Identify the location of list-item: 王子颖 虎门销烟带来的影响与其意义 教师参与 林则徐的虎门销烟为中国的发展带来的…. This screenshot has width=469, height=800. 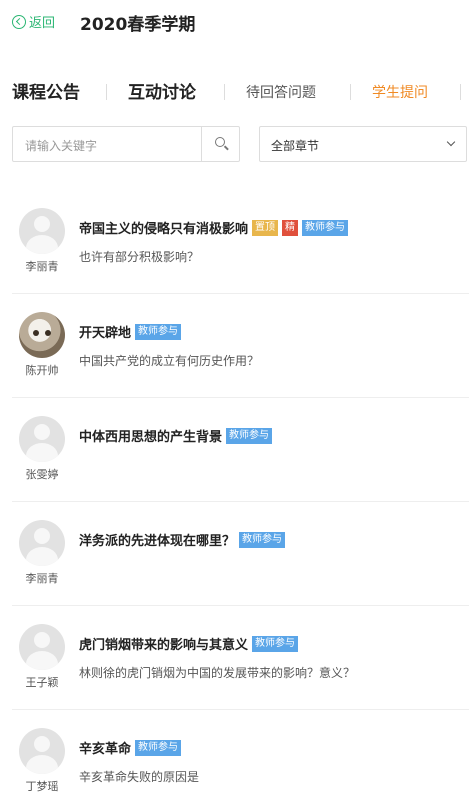
(240, 658).